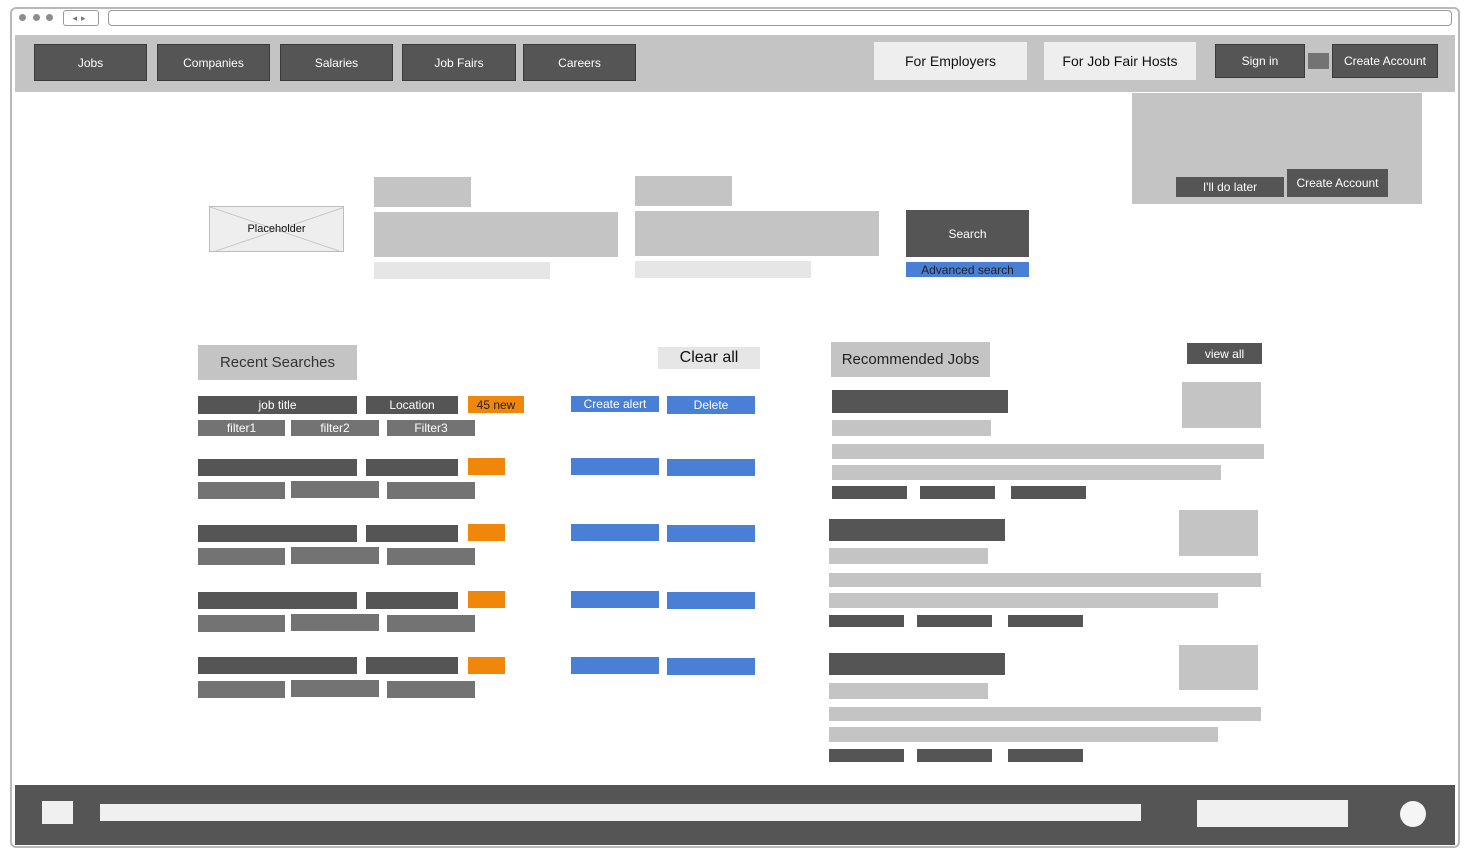  I want to click on footer-circle-icon, so click(1413, 814).